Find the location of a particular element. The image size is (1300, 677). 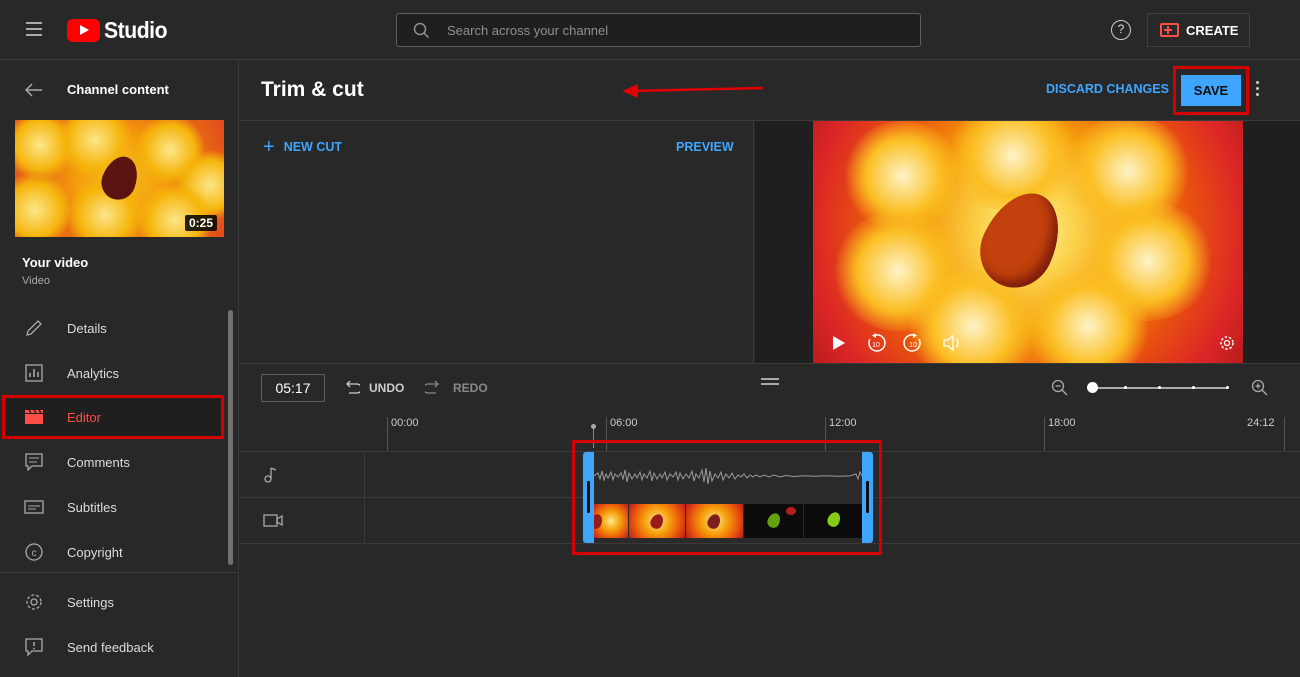

sidebar-item-subtitles: Subtitles is located at coordinates (113, 507).